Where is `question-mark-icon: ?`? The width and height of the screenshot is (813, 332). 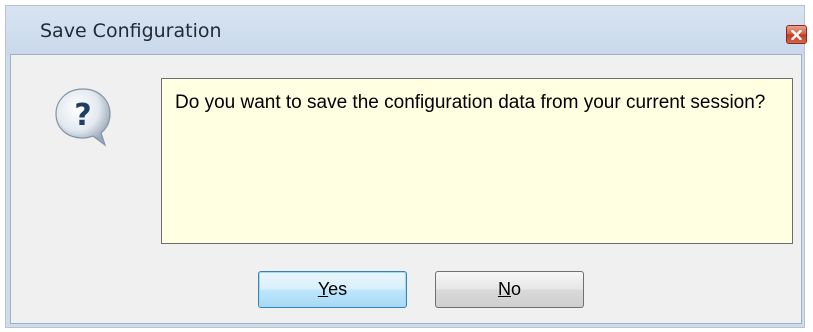 question-mark-icon: ? is located at coordinates (83, 117).